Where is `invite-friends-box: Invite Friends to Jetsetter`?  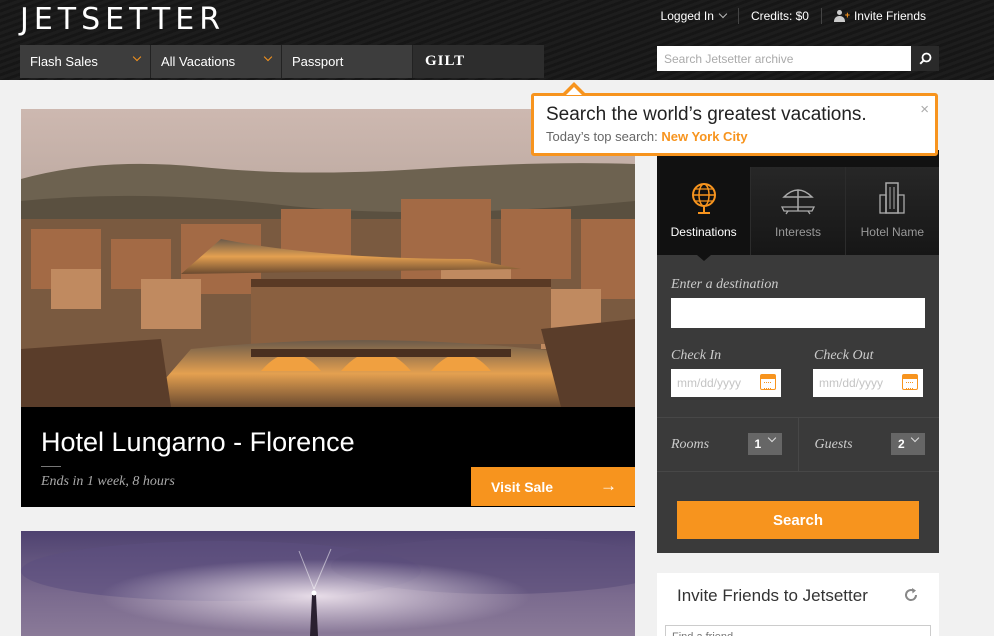 invite-friends-box: Invite Friends to Jetsetter is located at coordinates (798, 604).